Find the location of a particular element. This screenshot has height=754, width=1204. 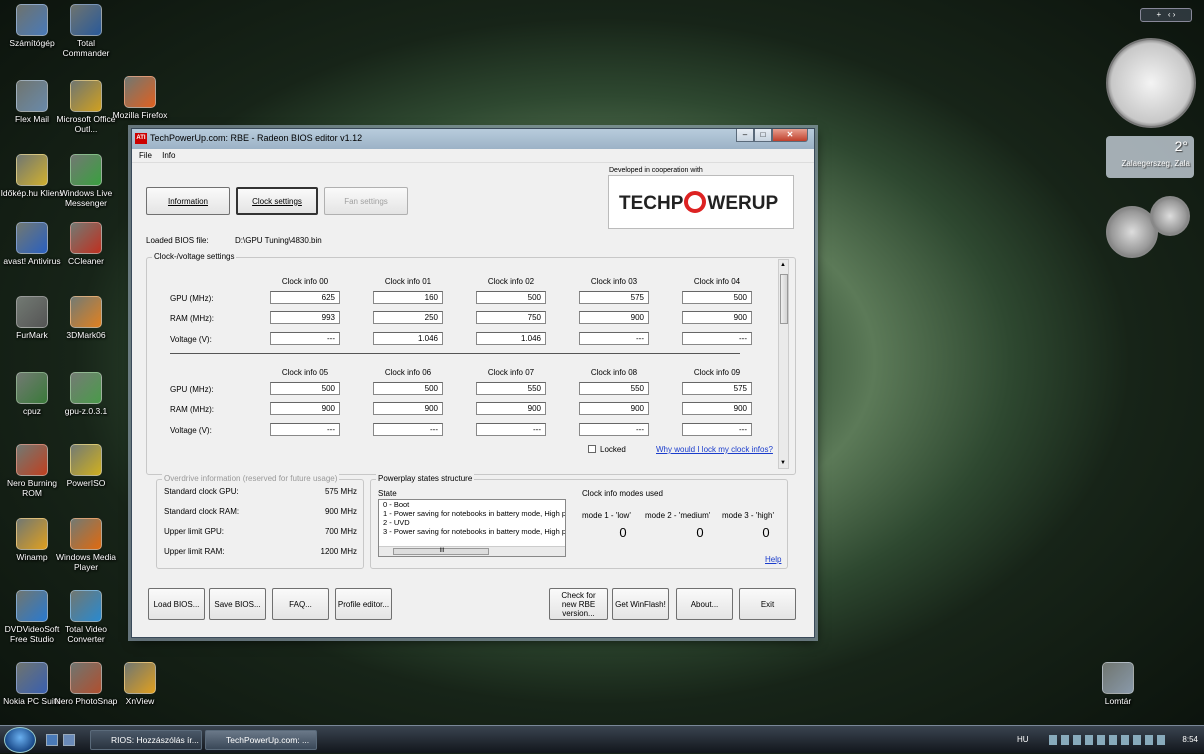

show-desktop-icon is located at coordinates (52, 740).